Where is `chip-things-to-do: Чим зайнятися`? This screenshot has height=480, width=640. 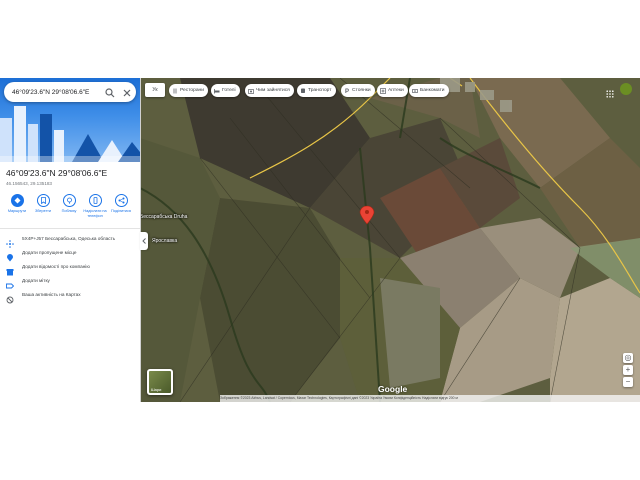
chip-things-to-do: Чим зайнятися is located at coordinates (269, 90).